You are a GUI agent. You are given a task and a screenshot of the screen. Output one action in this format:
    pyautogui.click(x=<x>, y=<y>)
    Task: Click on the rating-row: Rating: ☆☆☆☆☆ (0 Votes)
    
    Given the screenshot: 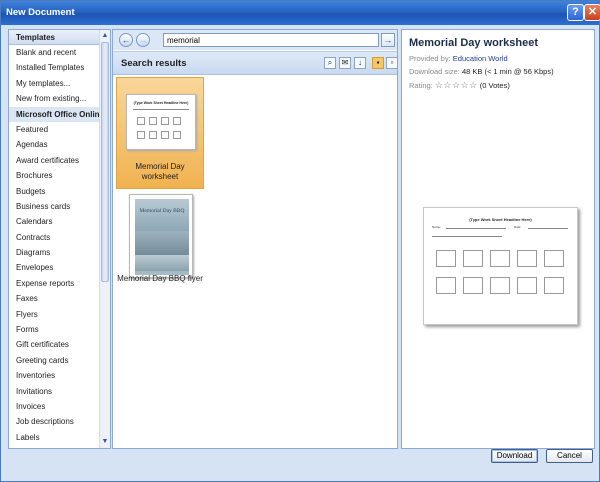 What is the action you would take?
    pyautogui.click(x=459, y=85)
    